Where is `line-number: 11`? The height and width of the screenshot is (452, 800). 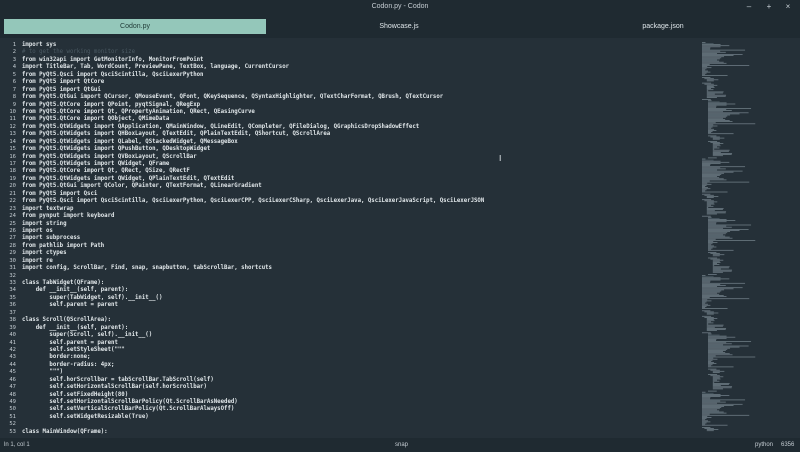
line-number: 11 is located at coordinates (12, 119).